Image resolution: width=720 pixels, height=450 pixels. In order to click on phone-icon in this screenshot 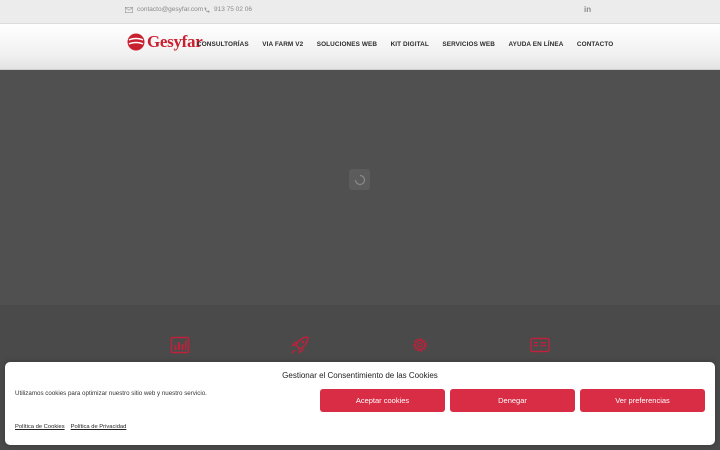, I will do `click(207, 10)`.